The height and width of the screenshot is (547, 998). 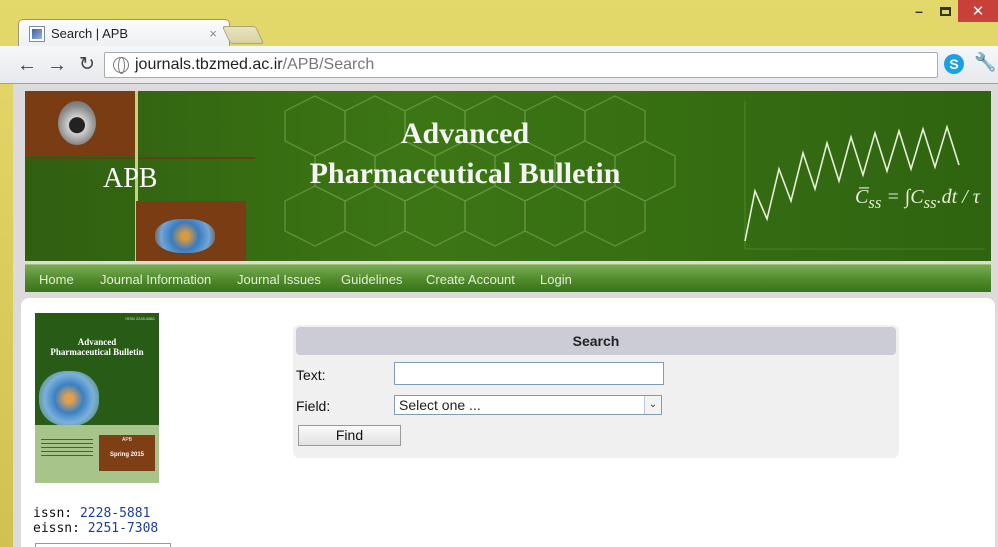 What do you see at coordinates (185, 236) in the screenshot?
I see `nanoparticle-image-icon` at bounding box center [185, 236].